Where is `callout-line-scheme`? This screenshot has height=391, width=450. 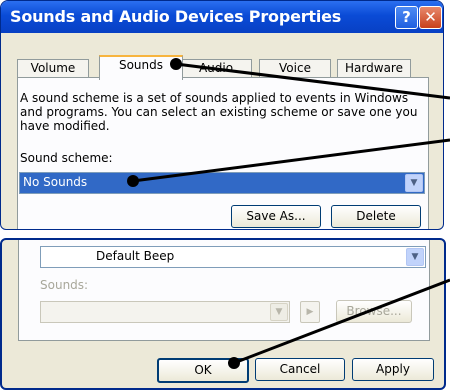
callout-line-scheme is located at coordinates (291, 160).